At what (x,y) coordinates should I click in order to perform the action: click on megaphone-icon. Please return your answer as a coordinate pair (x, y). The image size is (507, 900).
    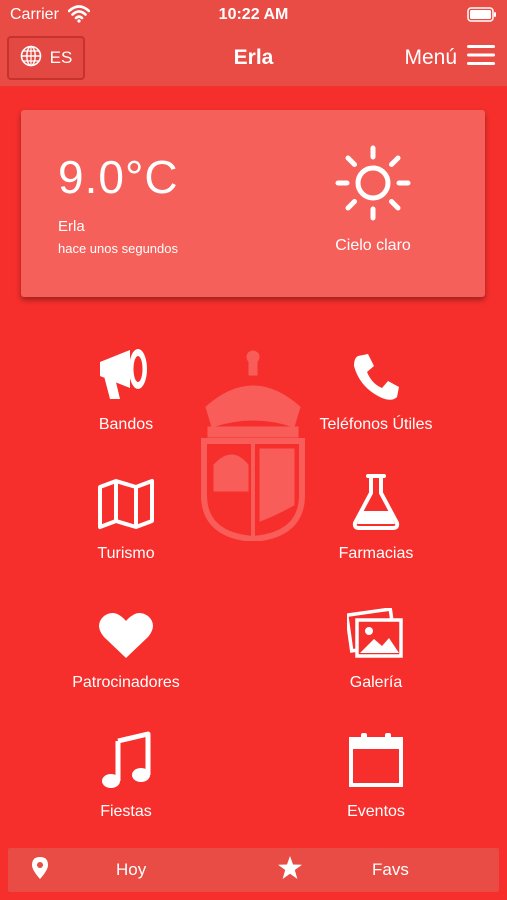
    Looking at the image, I should click on (126, 370).